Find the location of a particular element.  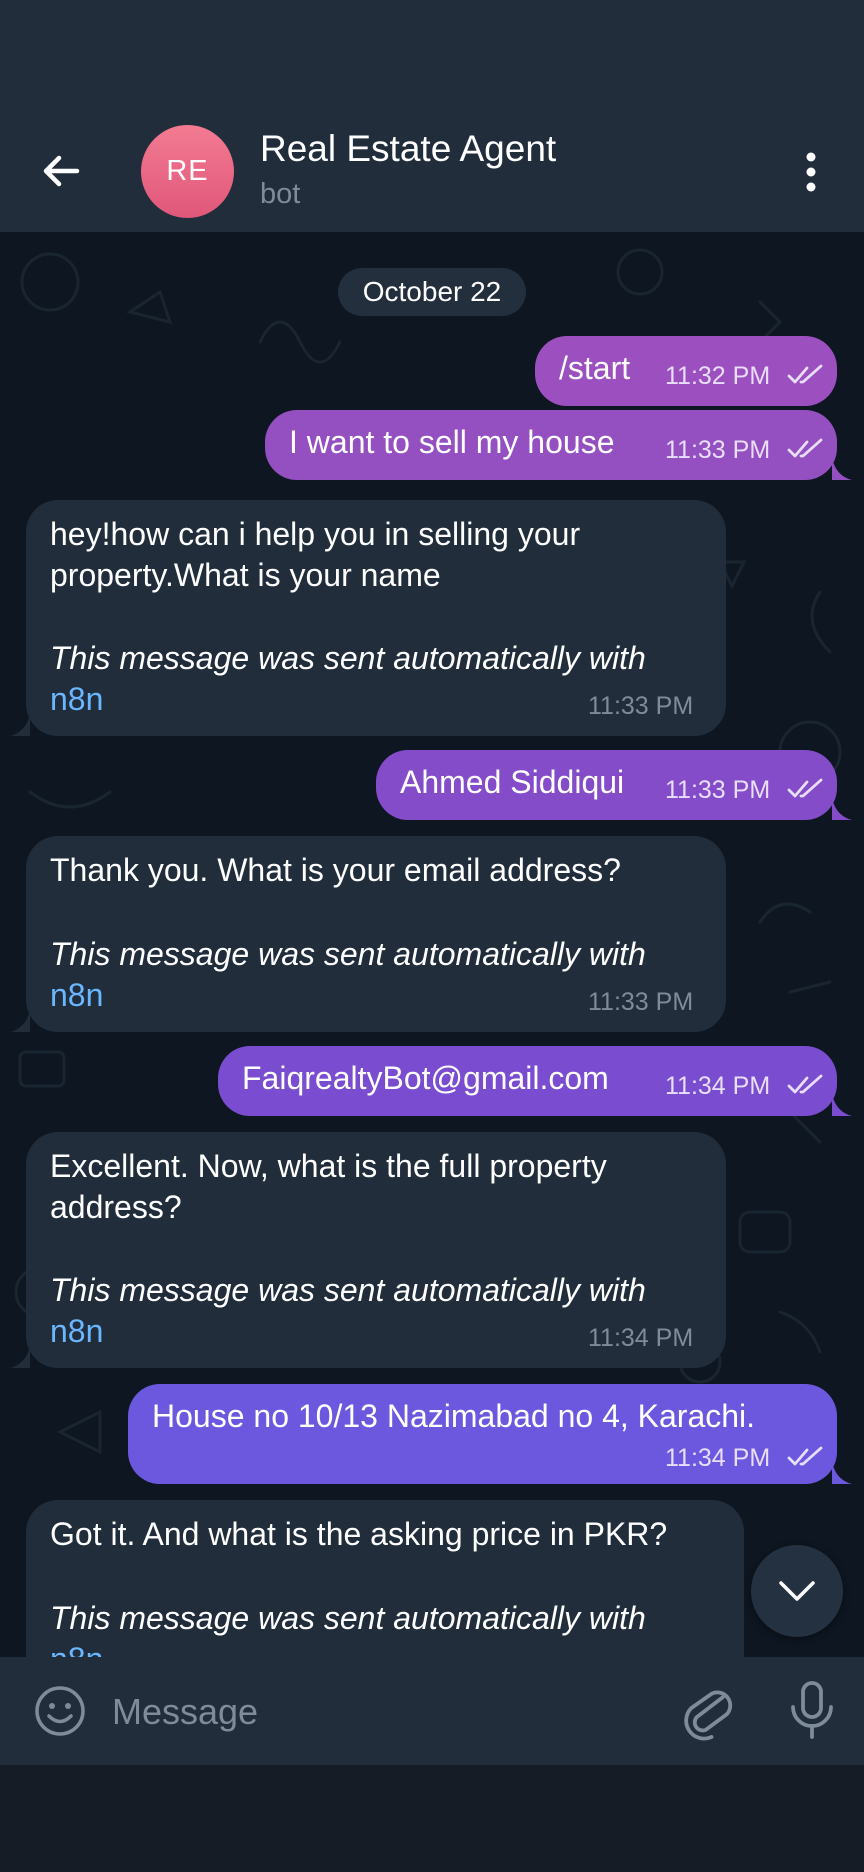

scroll-to-bottom-button is located at coordinates (797, 1591).